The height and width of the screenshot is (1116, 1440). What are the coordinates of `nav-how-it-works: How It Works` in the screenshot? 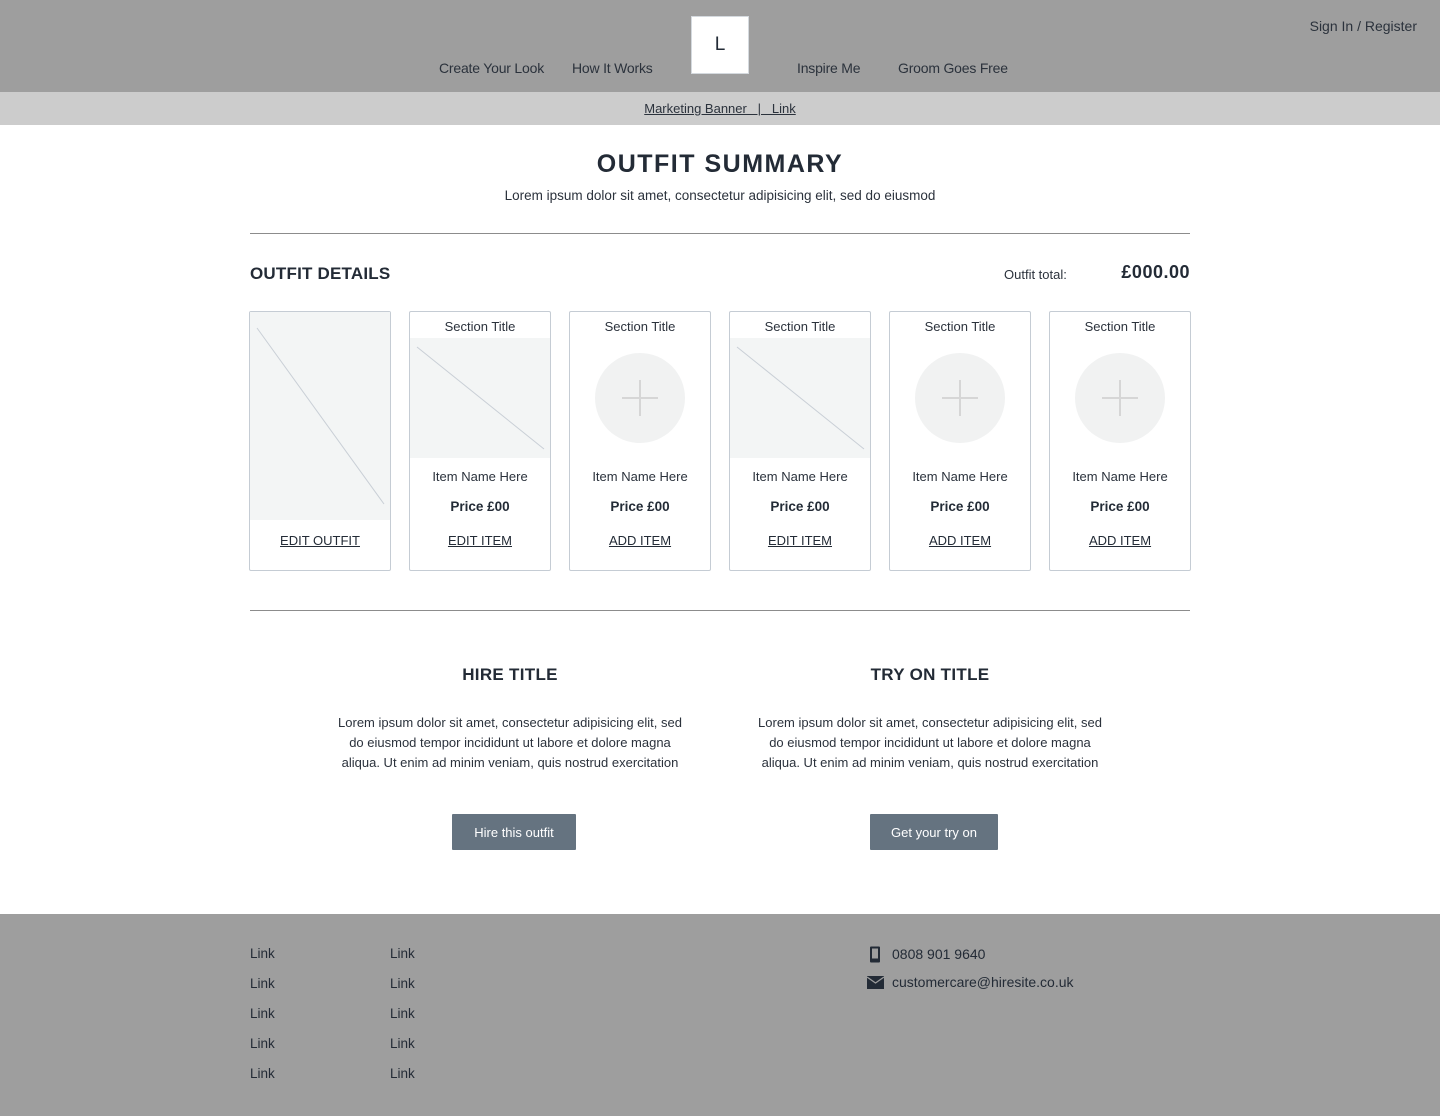 It's located at (612, 68).